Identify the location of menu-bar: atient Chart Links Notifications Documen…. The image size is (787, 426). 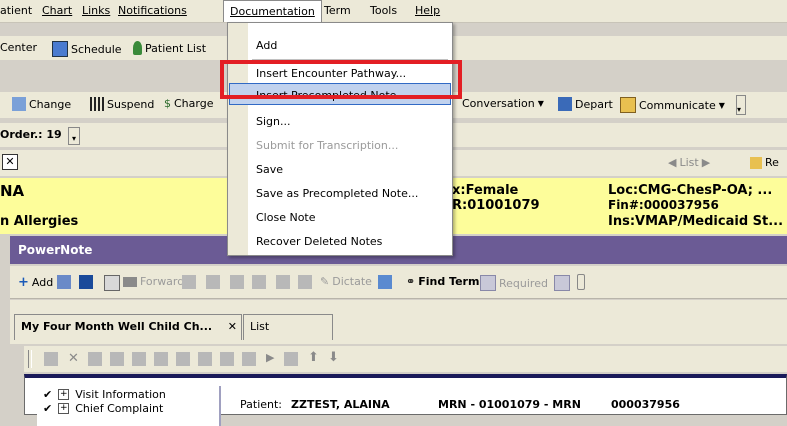
(393, 11).